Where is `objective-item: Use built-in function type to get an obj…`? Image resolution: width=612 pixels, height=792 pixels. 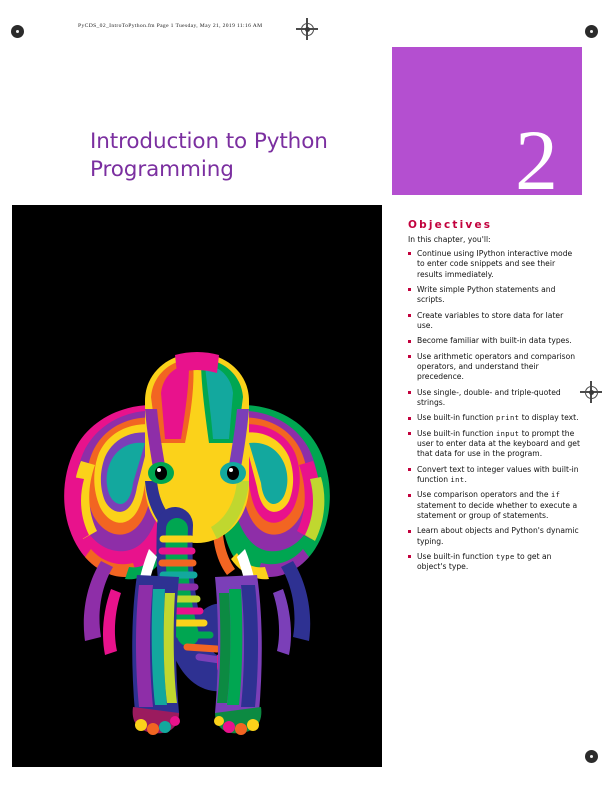
objective-item: Use built-in function type to get an obj… is located at coordinates (494, 562).